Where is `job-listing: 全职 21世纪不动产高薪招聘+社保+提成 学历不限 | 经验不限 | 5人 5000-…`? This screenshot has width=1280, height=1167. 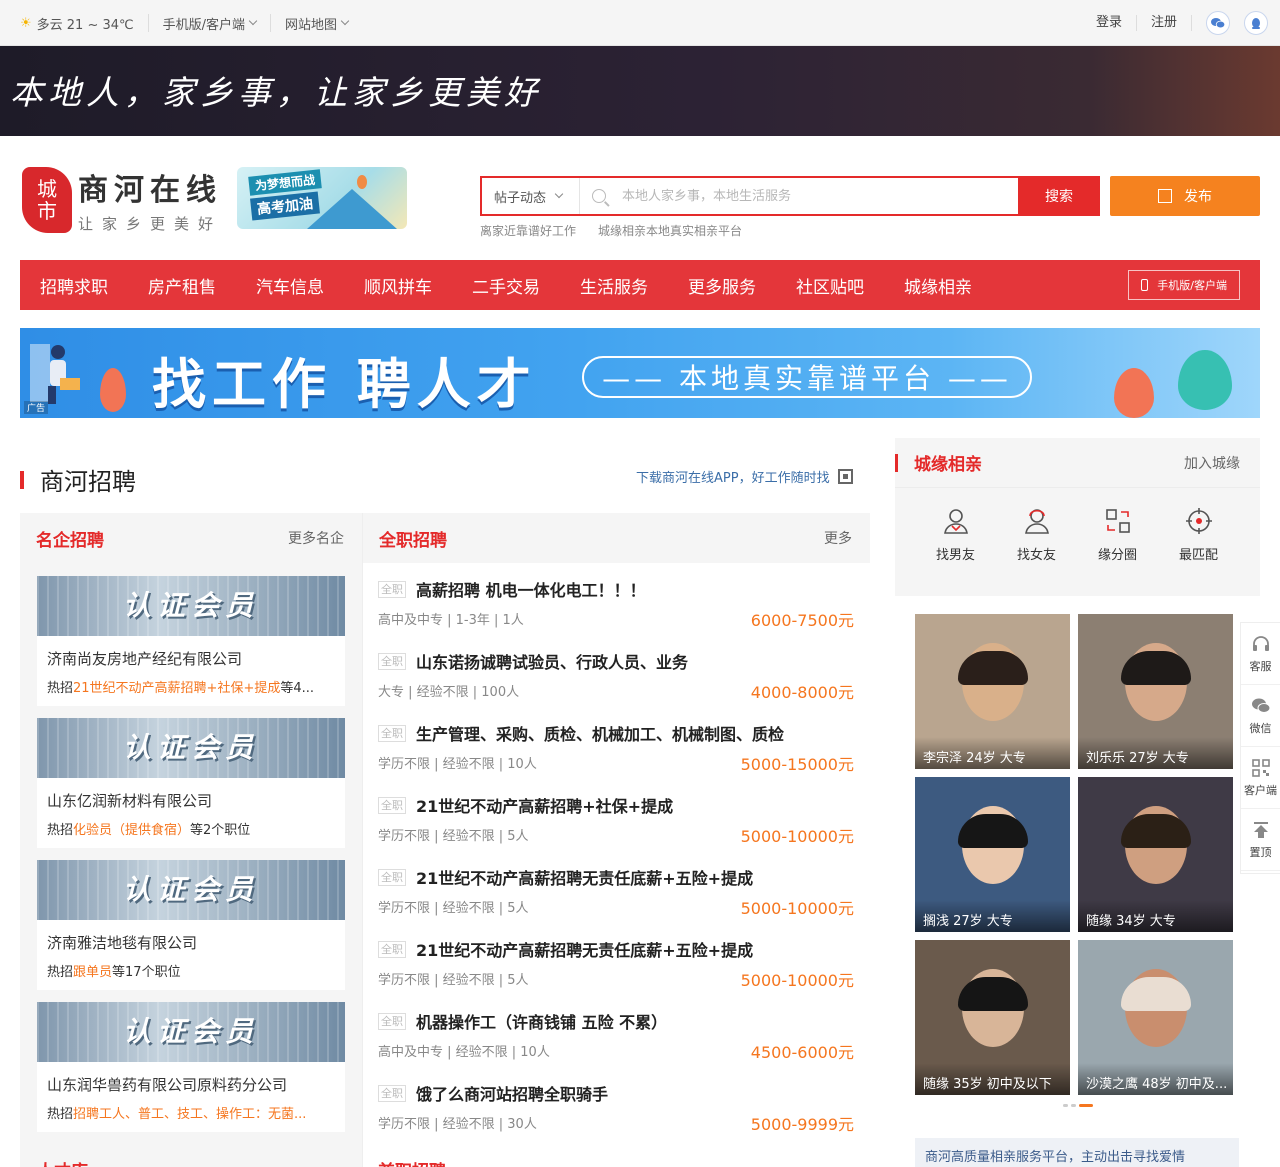 job-listing: 全职 21世纪不动产高薪招聘+社保+提成 学历不限 | 经验不限 | 5人 5000-… is located at coordinates (616, 829).